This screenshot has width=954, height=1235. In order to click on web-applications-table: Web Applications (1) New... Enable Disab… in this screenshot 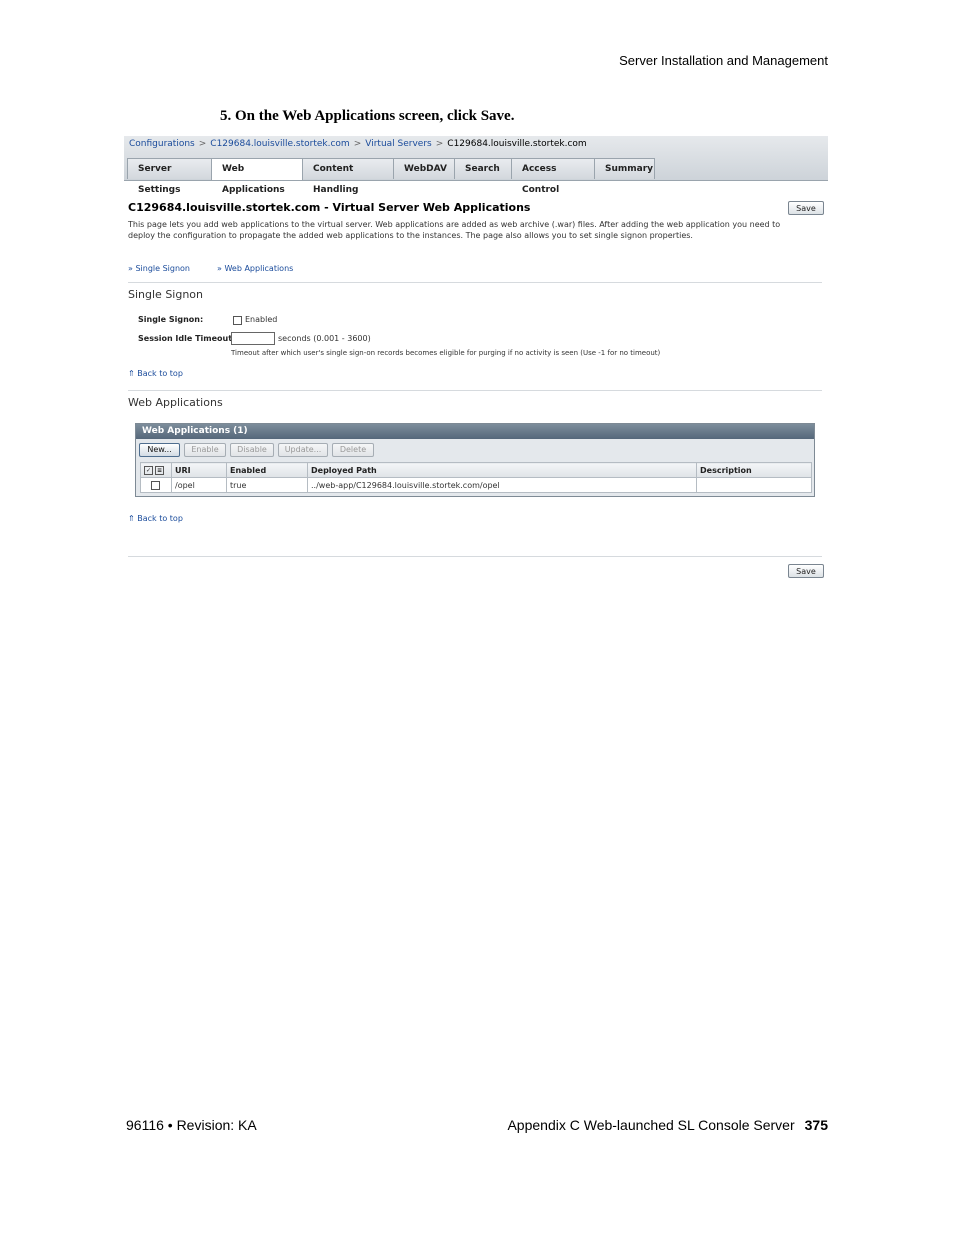, I will do `click(475, 460)`.